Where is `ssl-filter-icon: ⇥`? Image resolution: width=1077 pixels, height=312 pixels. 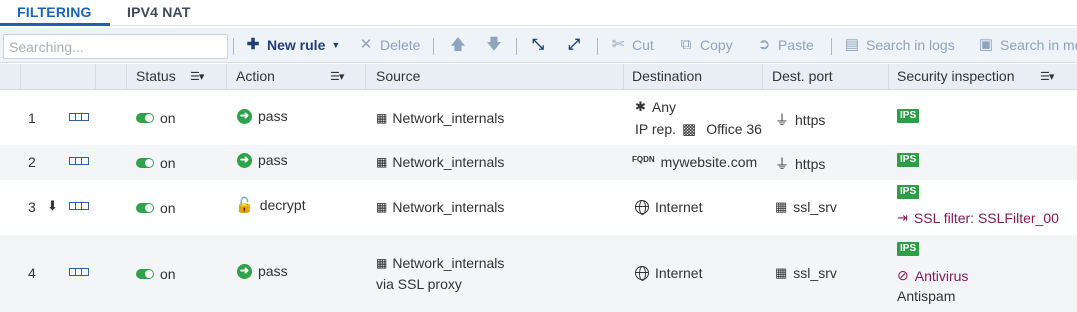 ssl-filter-icon: ⇥ is located at coordinates (902, 217).